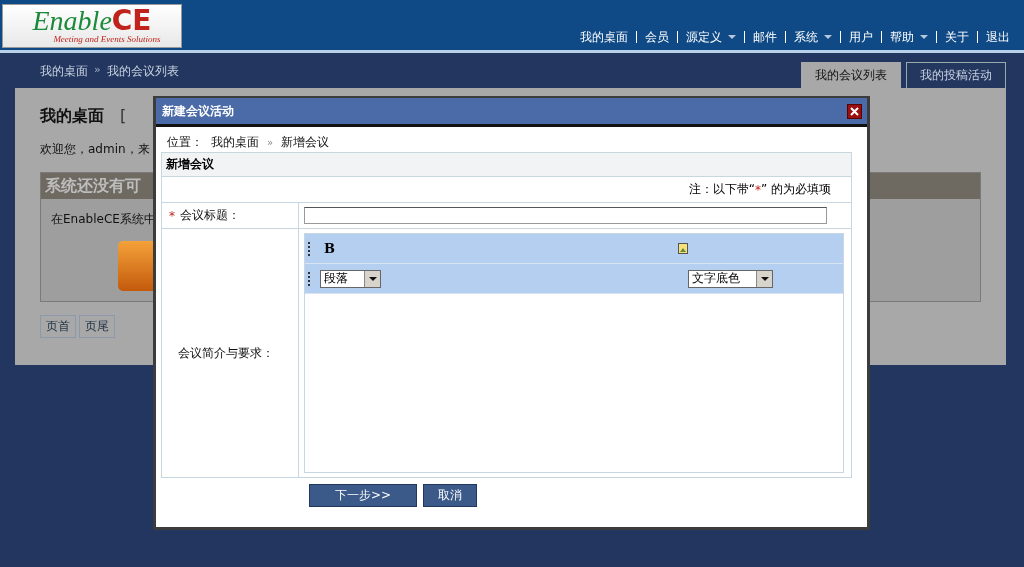  I want to click on cancel-button: 取消, so click(450, 495).